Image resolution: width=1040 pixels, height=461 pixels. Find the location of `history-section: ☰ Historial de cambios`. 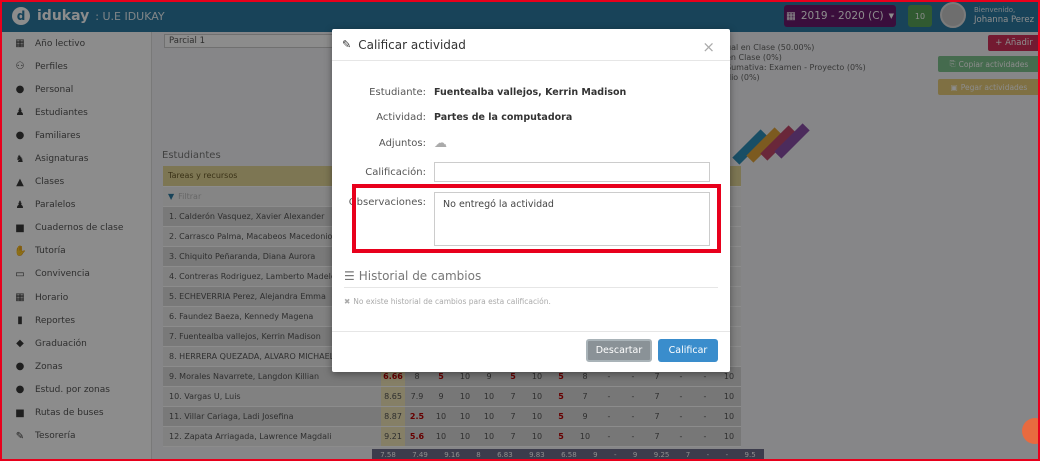

history-section: ☰ Historial de cambios is located at coordinates (412, 276).